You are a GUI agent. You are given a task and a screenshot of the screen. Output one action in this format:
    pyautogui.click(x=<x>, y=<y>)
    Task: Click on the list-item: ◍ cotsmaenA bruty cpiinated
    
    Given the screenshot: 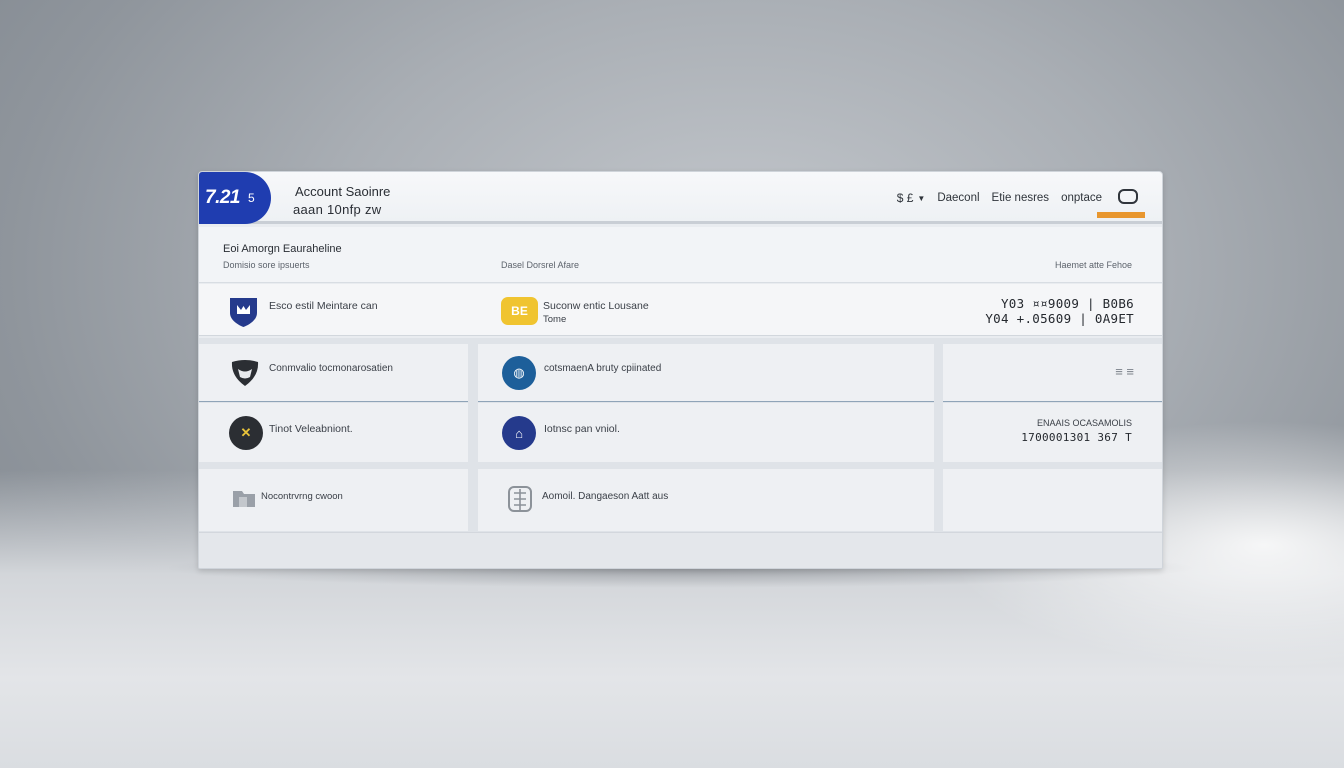 What is the action you would take?
    pyautogui.click(x=706, y=373)
    